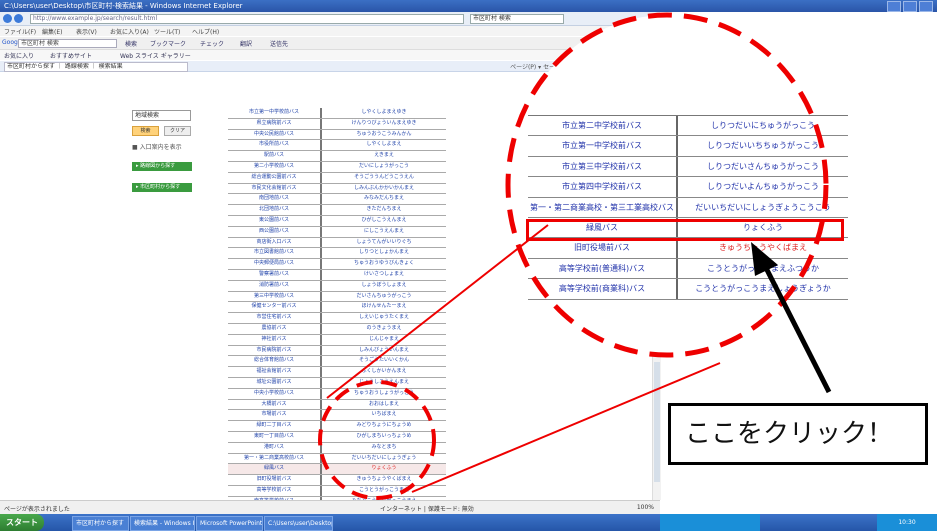 The width and height of the screenshot is (937, 531). Describe the element at coordinates (18, 18) in the screenshot. I see `forward-icon` at that location.